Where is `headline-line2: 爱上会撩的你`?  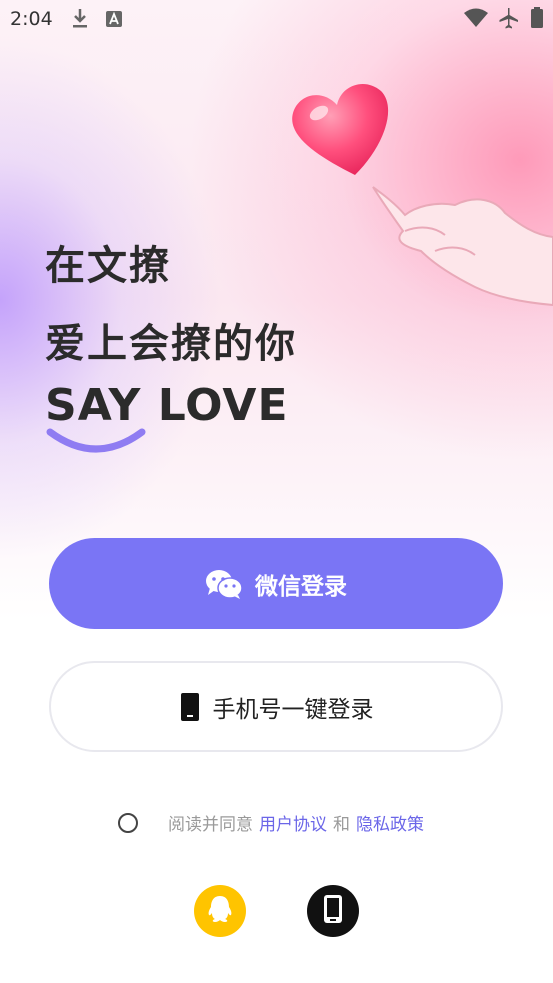
headline-line2: 爱上会撩的你 is located at coordinates (171, 344).